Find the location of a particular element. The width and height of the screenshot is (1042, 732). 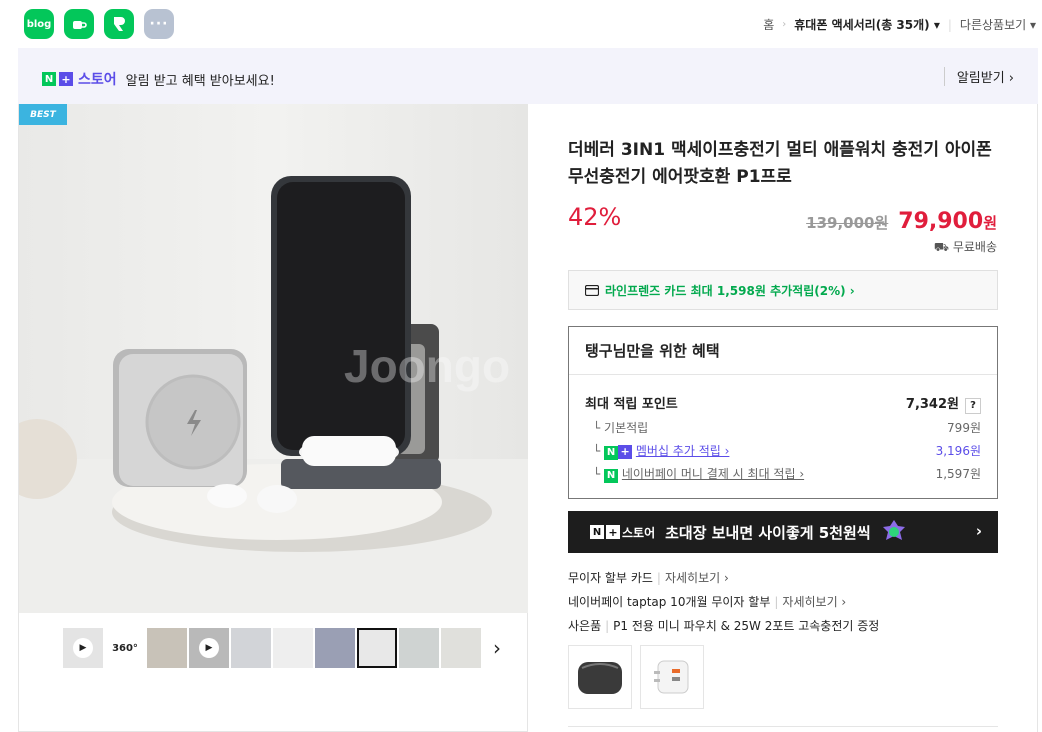

thumbnail-strip: ▶ 360° ▶ is located at coordinates (272, 648).